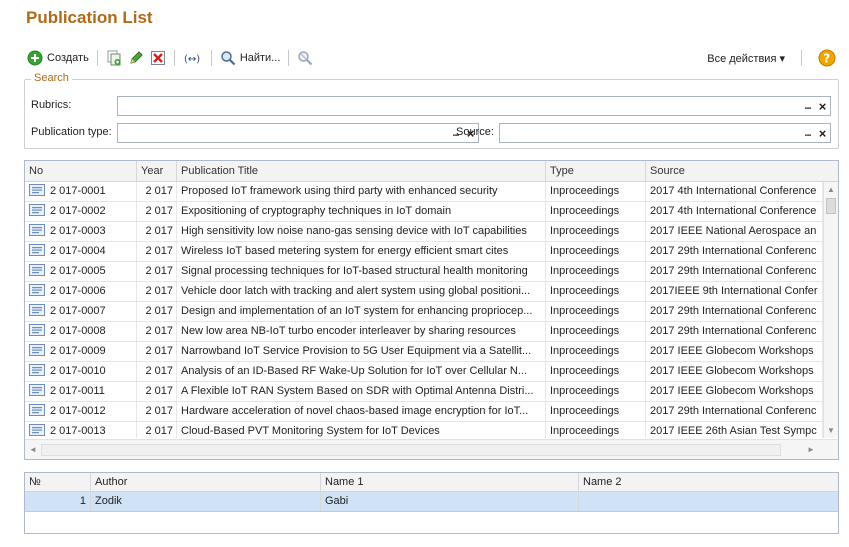  I want to click on create-button: Создать, so click(58, 58).